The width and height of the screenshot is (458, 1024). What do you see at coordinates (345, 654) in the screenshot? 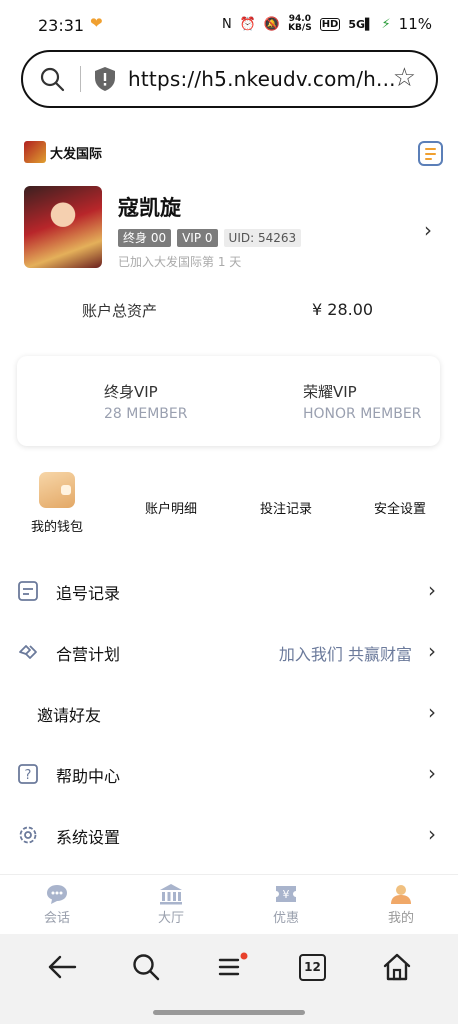
I see `partnership-slogan: 加入我们 共赢财富` at bounding box center [345, 654].